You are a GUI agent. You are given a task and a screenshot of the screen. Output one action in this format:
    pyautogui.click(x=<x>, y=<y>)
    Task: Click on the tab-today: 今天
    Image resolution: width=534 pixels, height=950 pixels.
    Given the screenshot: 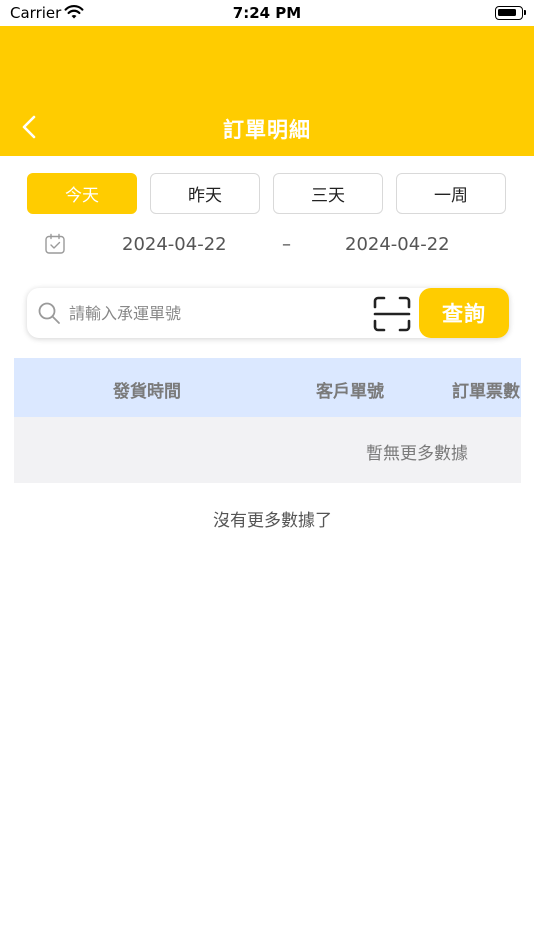 What is the action you would take?
    pyautogui.click(x=82, y=193)
    